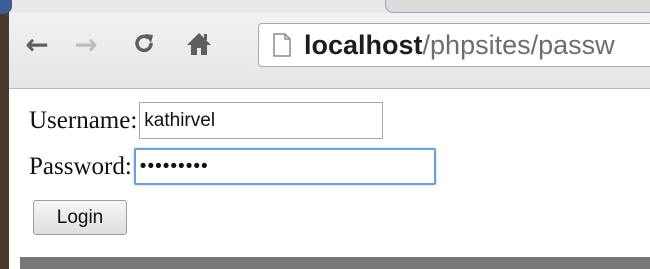  I want to click on username-label: Username:, so click(83, 120).